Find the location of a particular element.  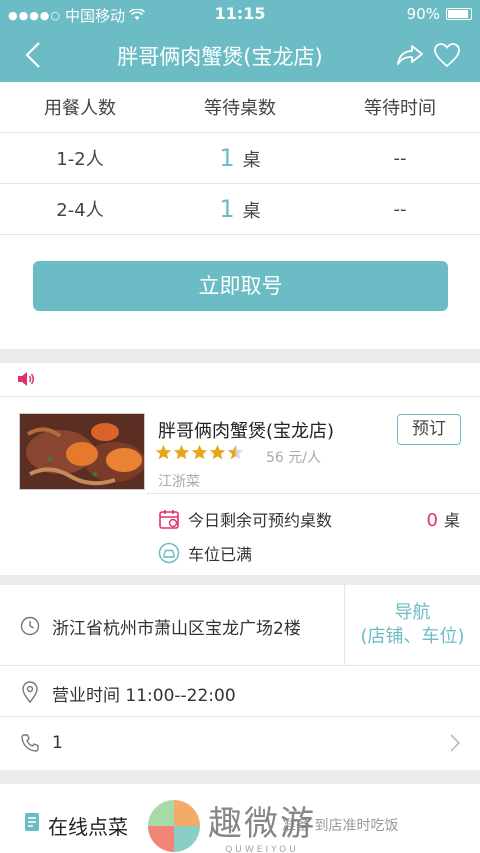

remaining-label: 今日剩余可预约桌数 is located at coordinates (260, 520).